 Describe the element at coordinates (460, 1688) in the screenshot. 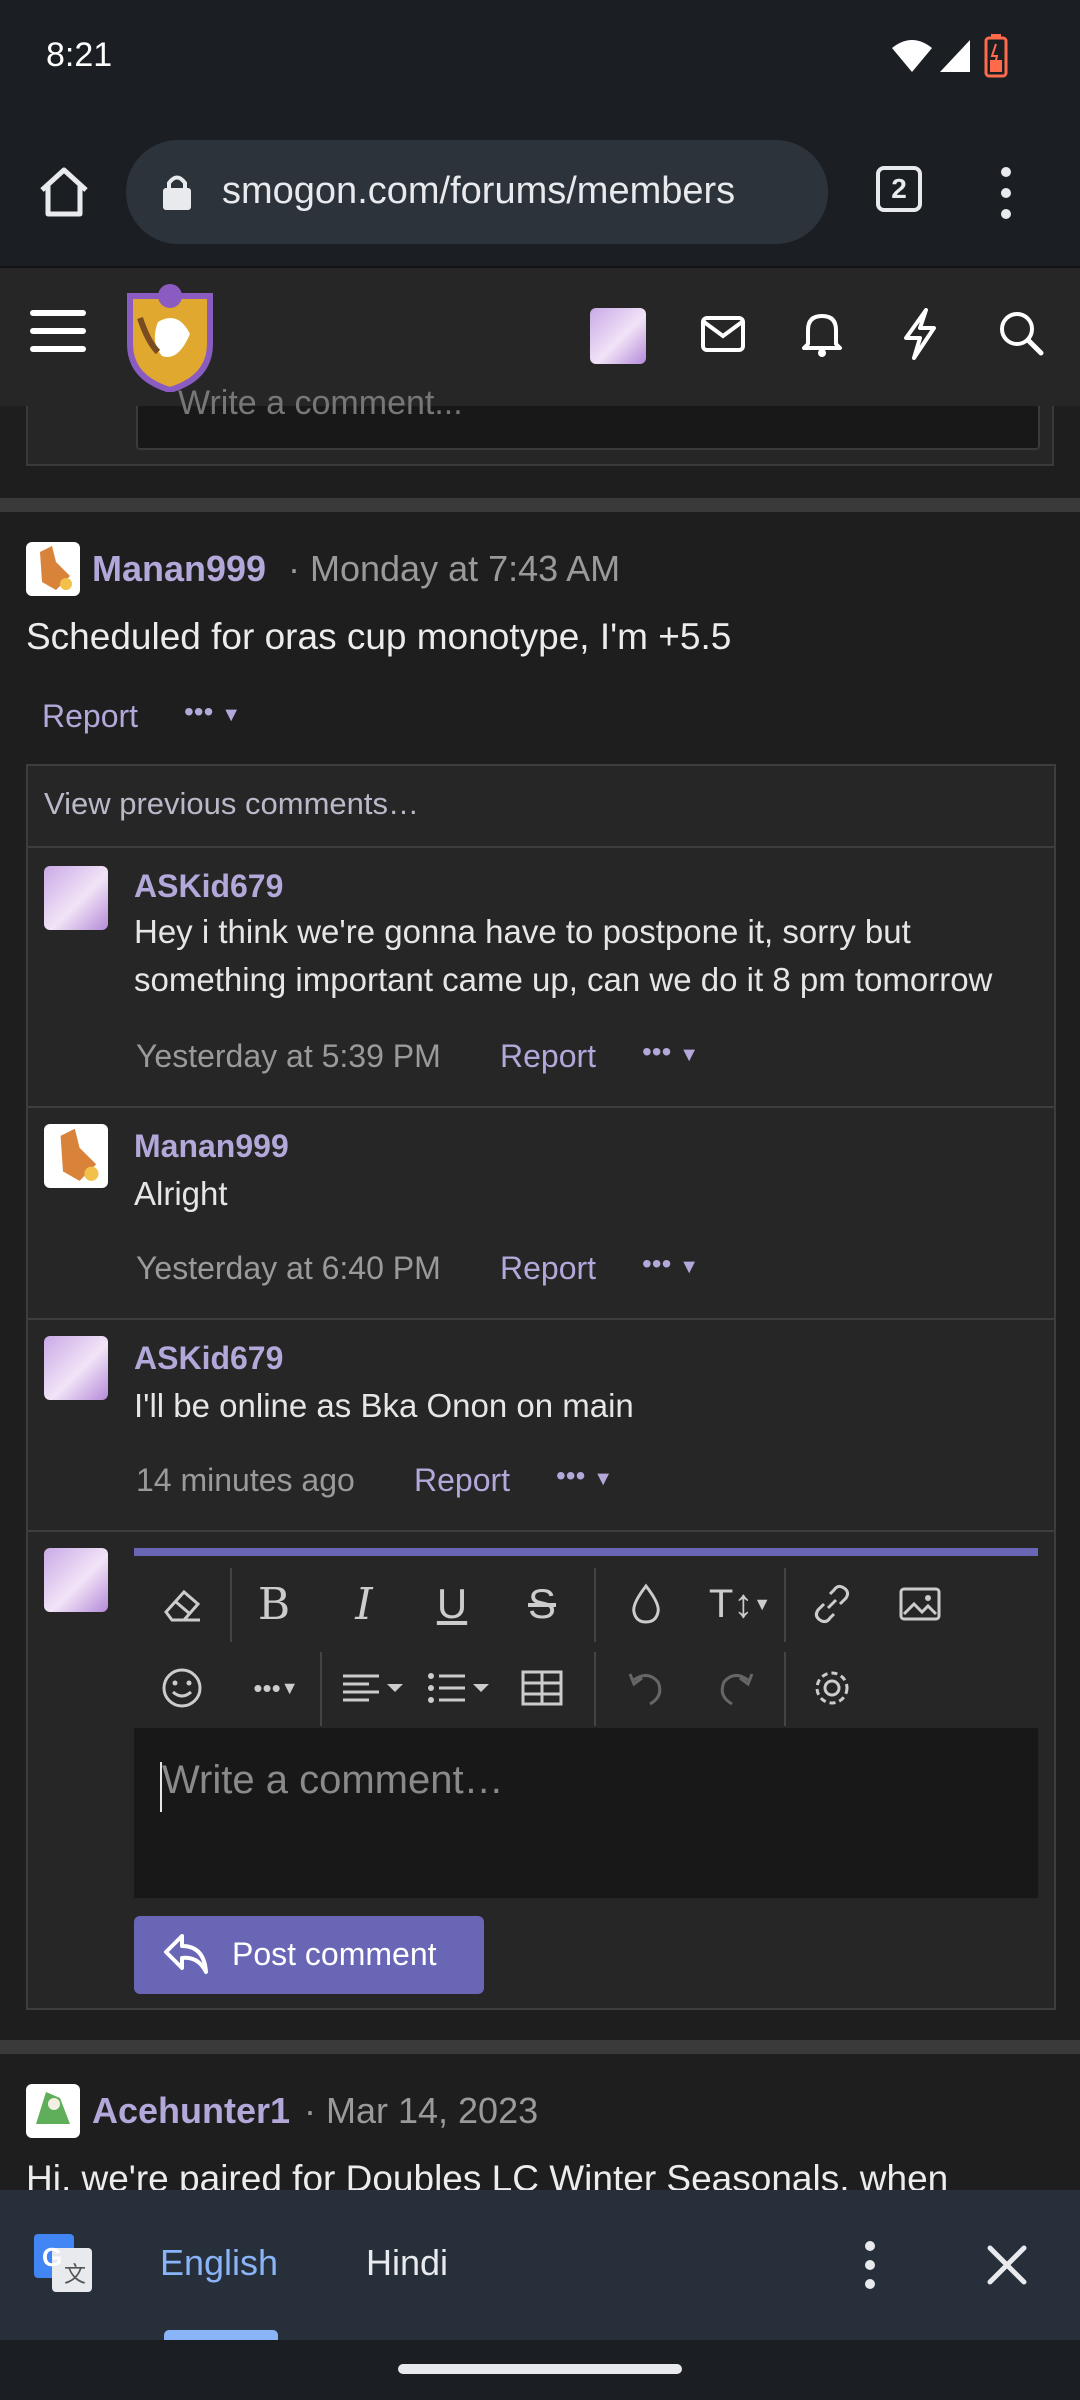

I see `list-icon` at that location.